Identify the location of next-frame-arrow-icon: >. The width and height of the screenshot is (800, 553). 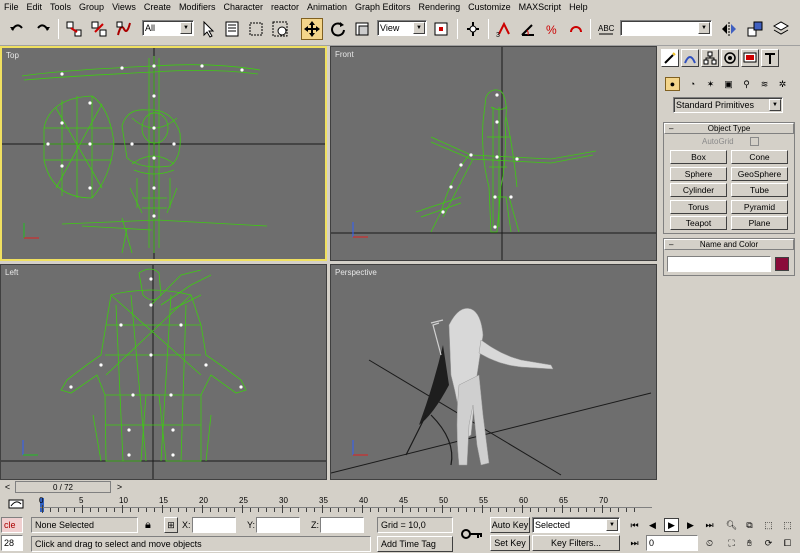
(119, 487).